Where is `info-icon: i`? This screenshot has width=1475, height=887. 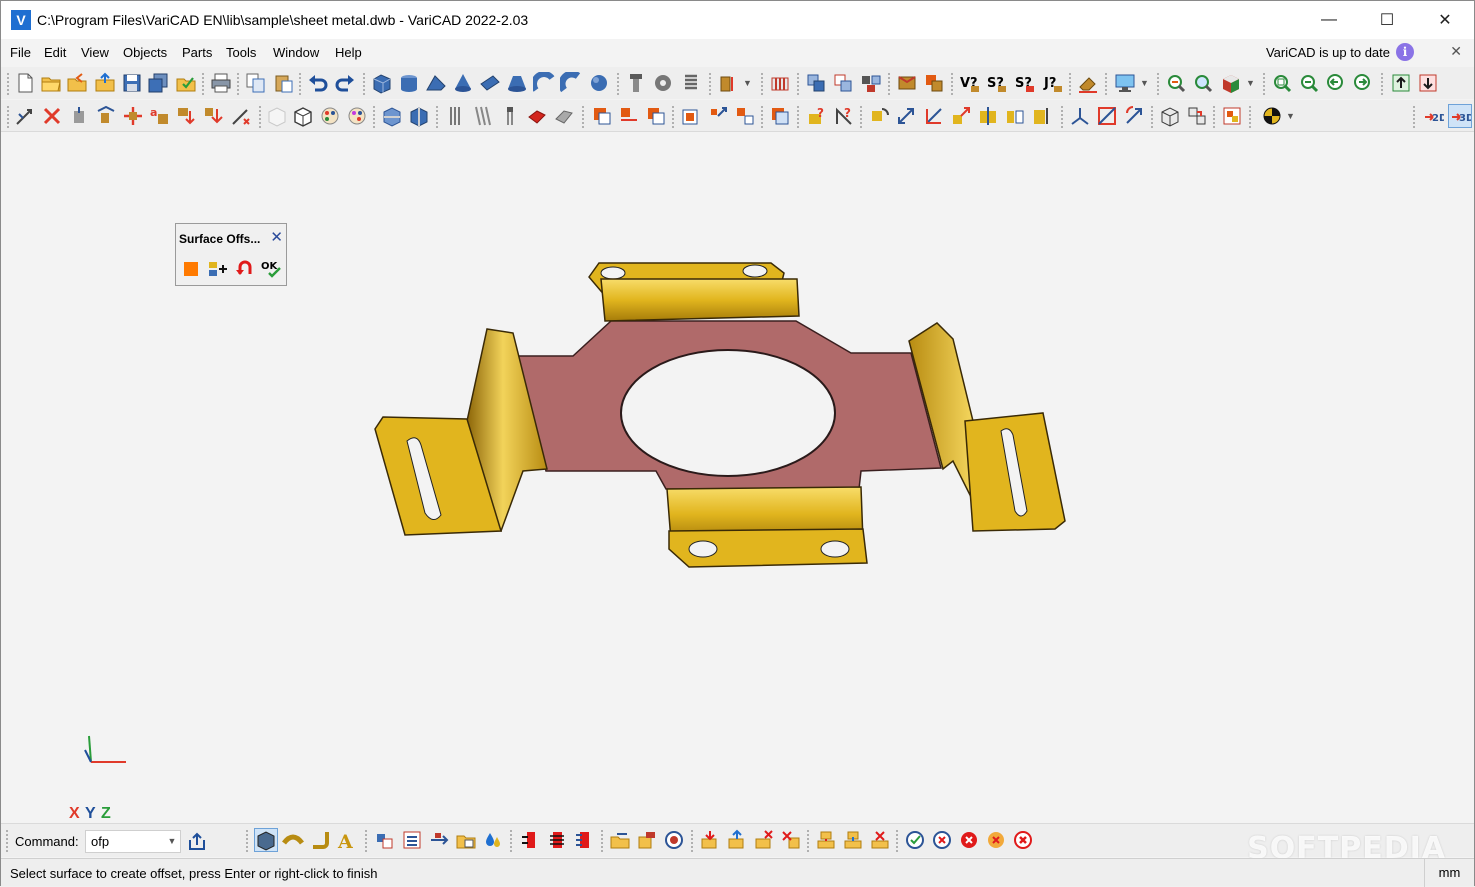 info-icon: i is located at coordinates (1405, 52).